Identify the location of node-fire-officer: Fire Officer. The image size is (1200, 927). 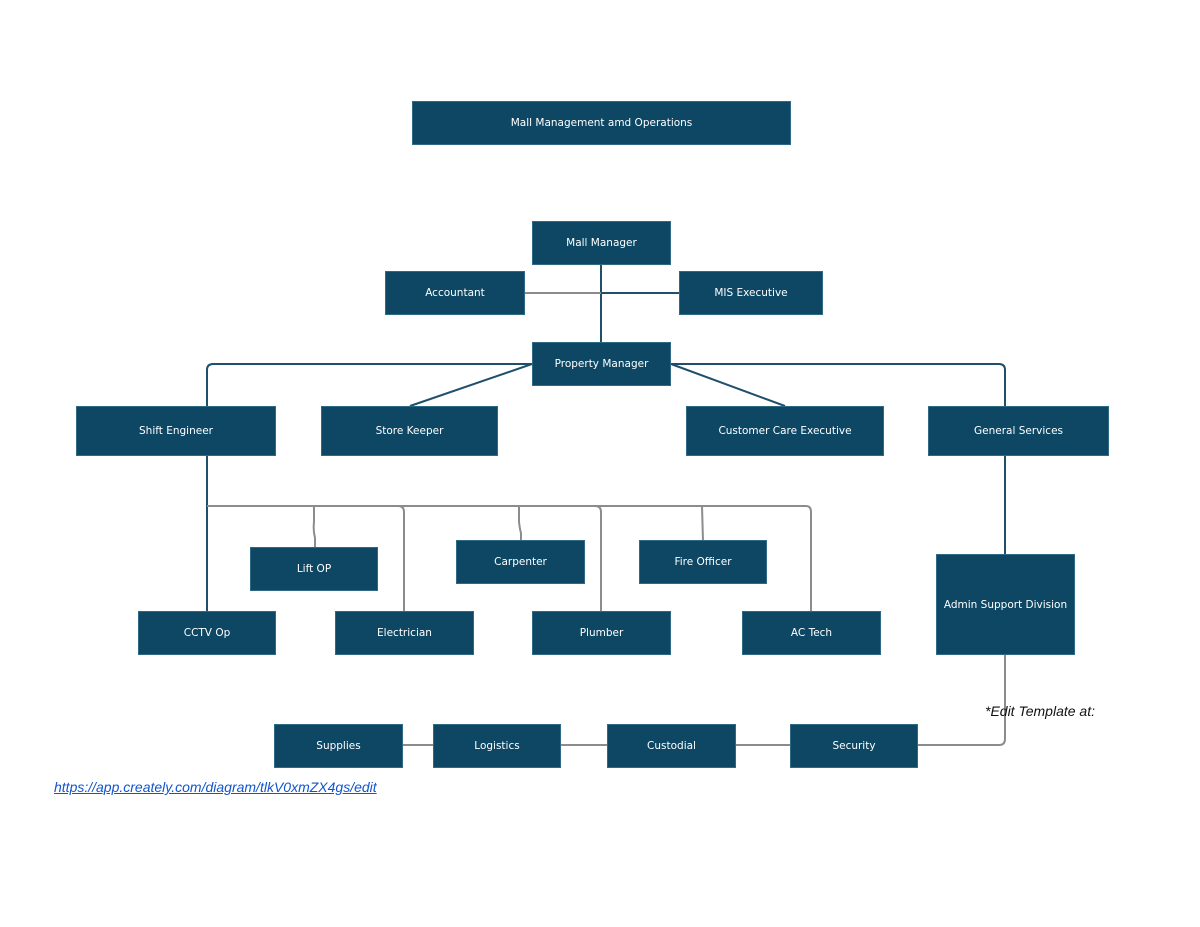
(703, 562).